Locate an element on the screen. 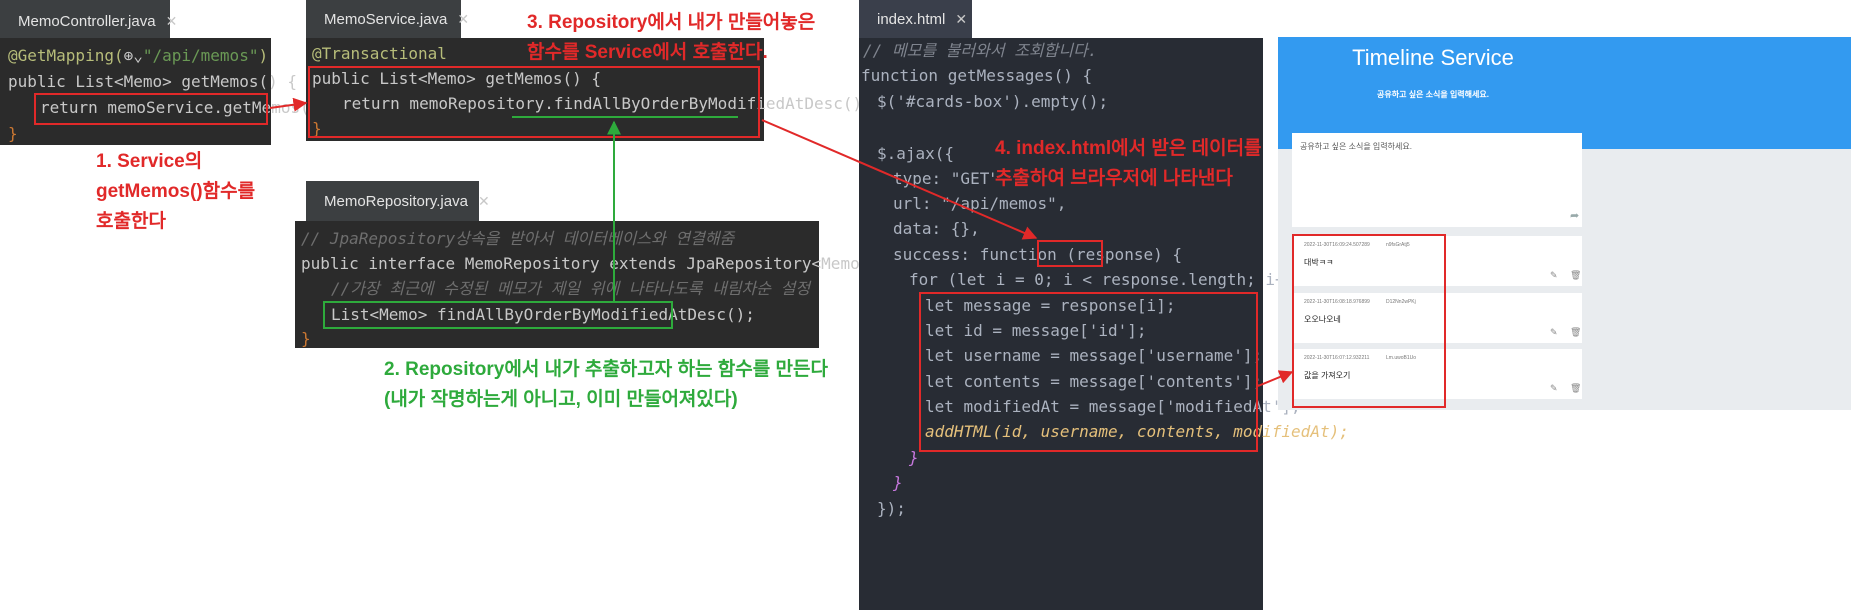 This screenshot has width=1851, height=610. arrow-code-to-browser is located at coordinates (1275, 378).